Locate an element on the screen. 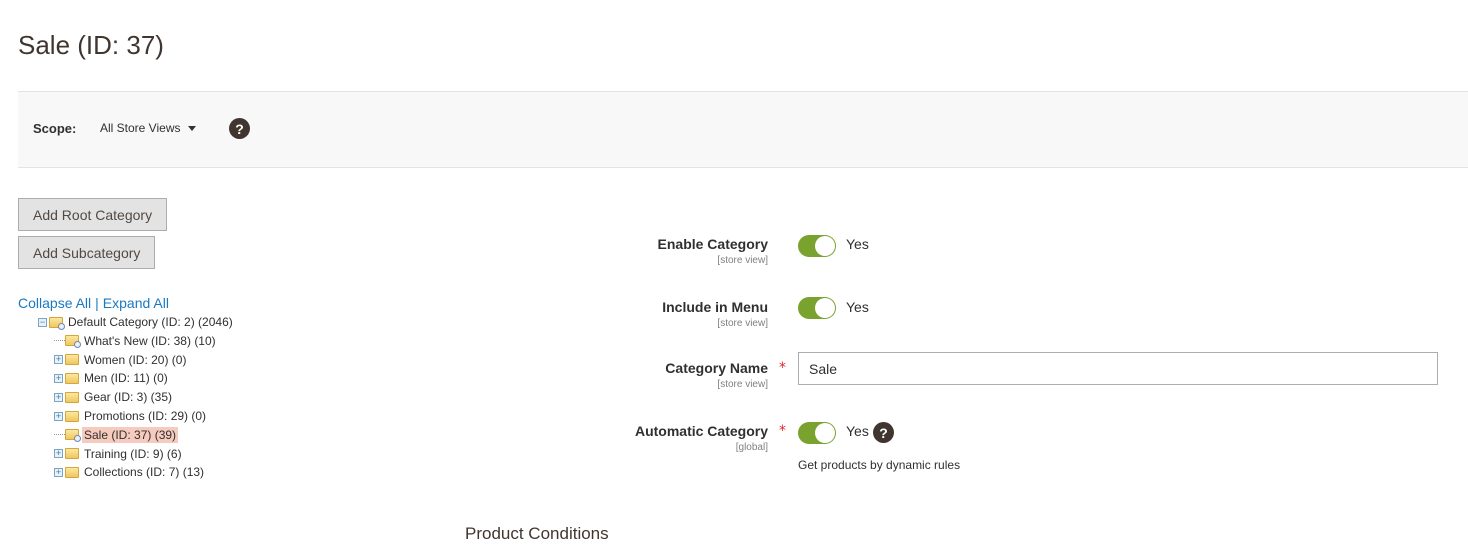  product-conditions-heading: Product Conditions is located at coordinates (537, 533).